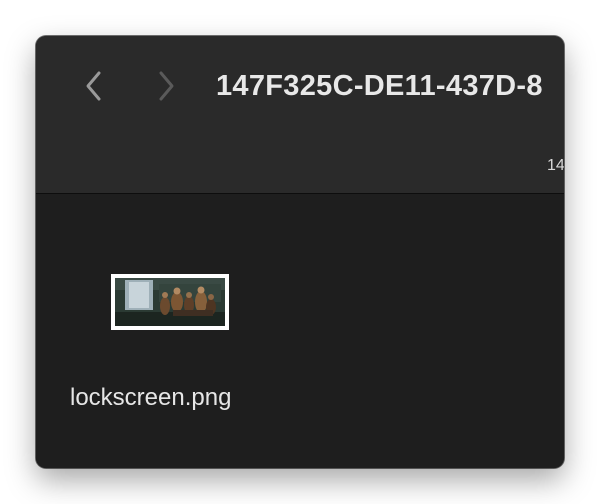  I want to click on window-title: 147F325C-DE11-437D-8, so click(379, 86).